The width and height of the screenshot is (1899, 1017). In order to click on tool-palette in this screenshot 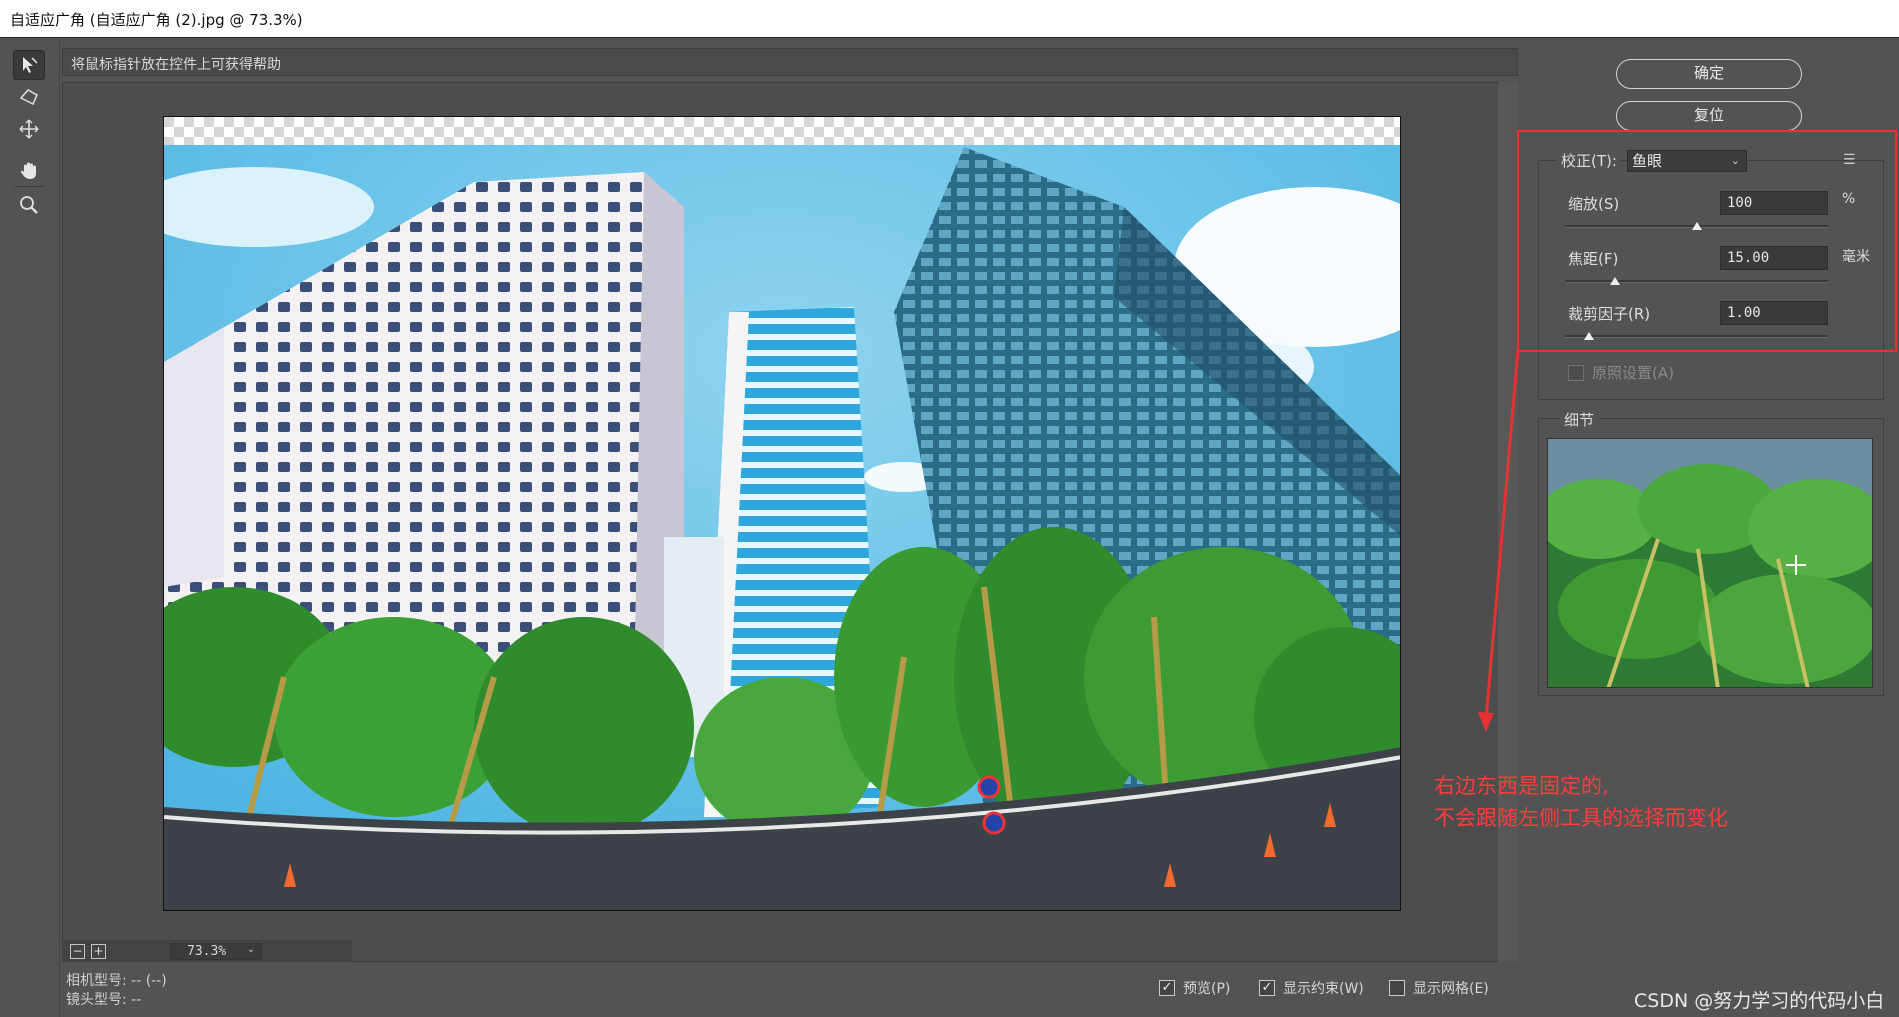, I will do `click(30, 527)`.